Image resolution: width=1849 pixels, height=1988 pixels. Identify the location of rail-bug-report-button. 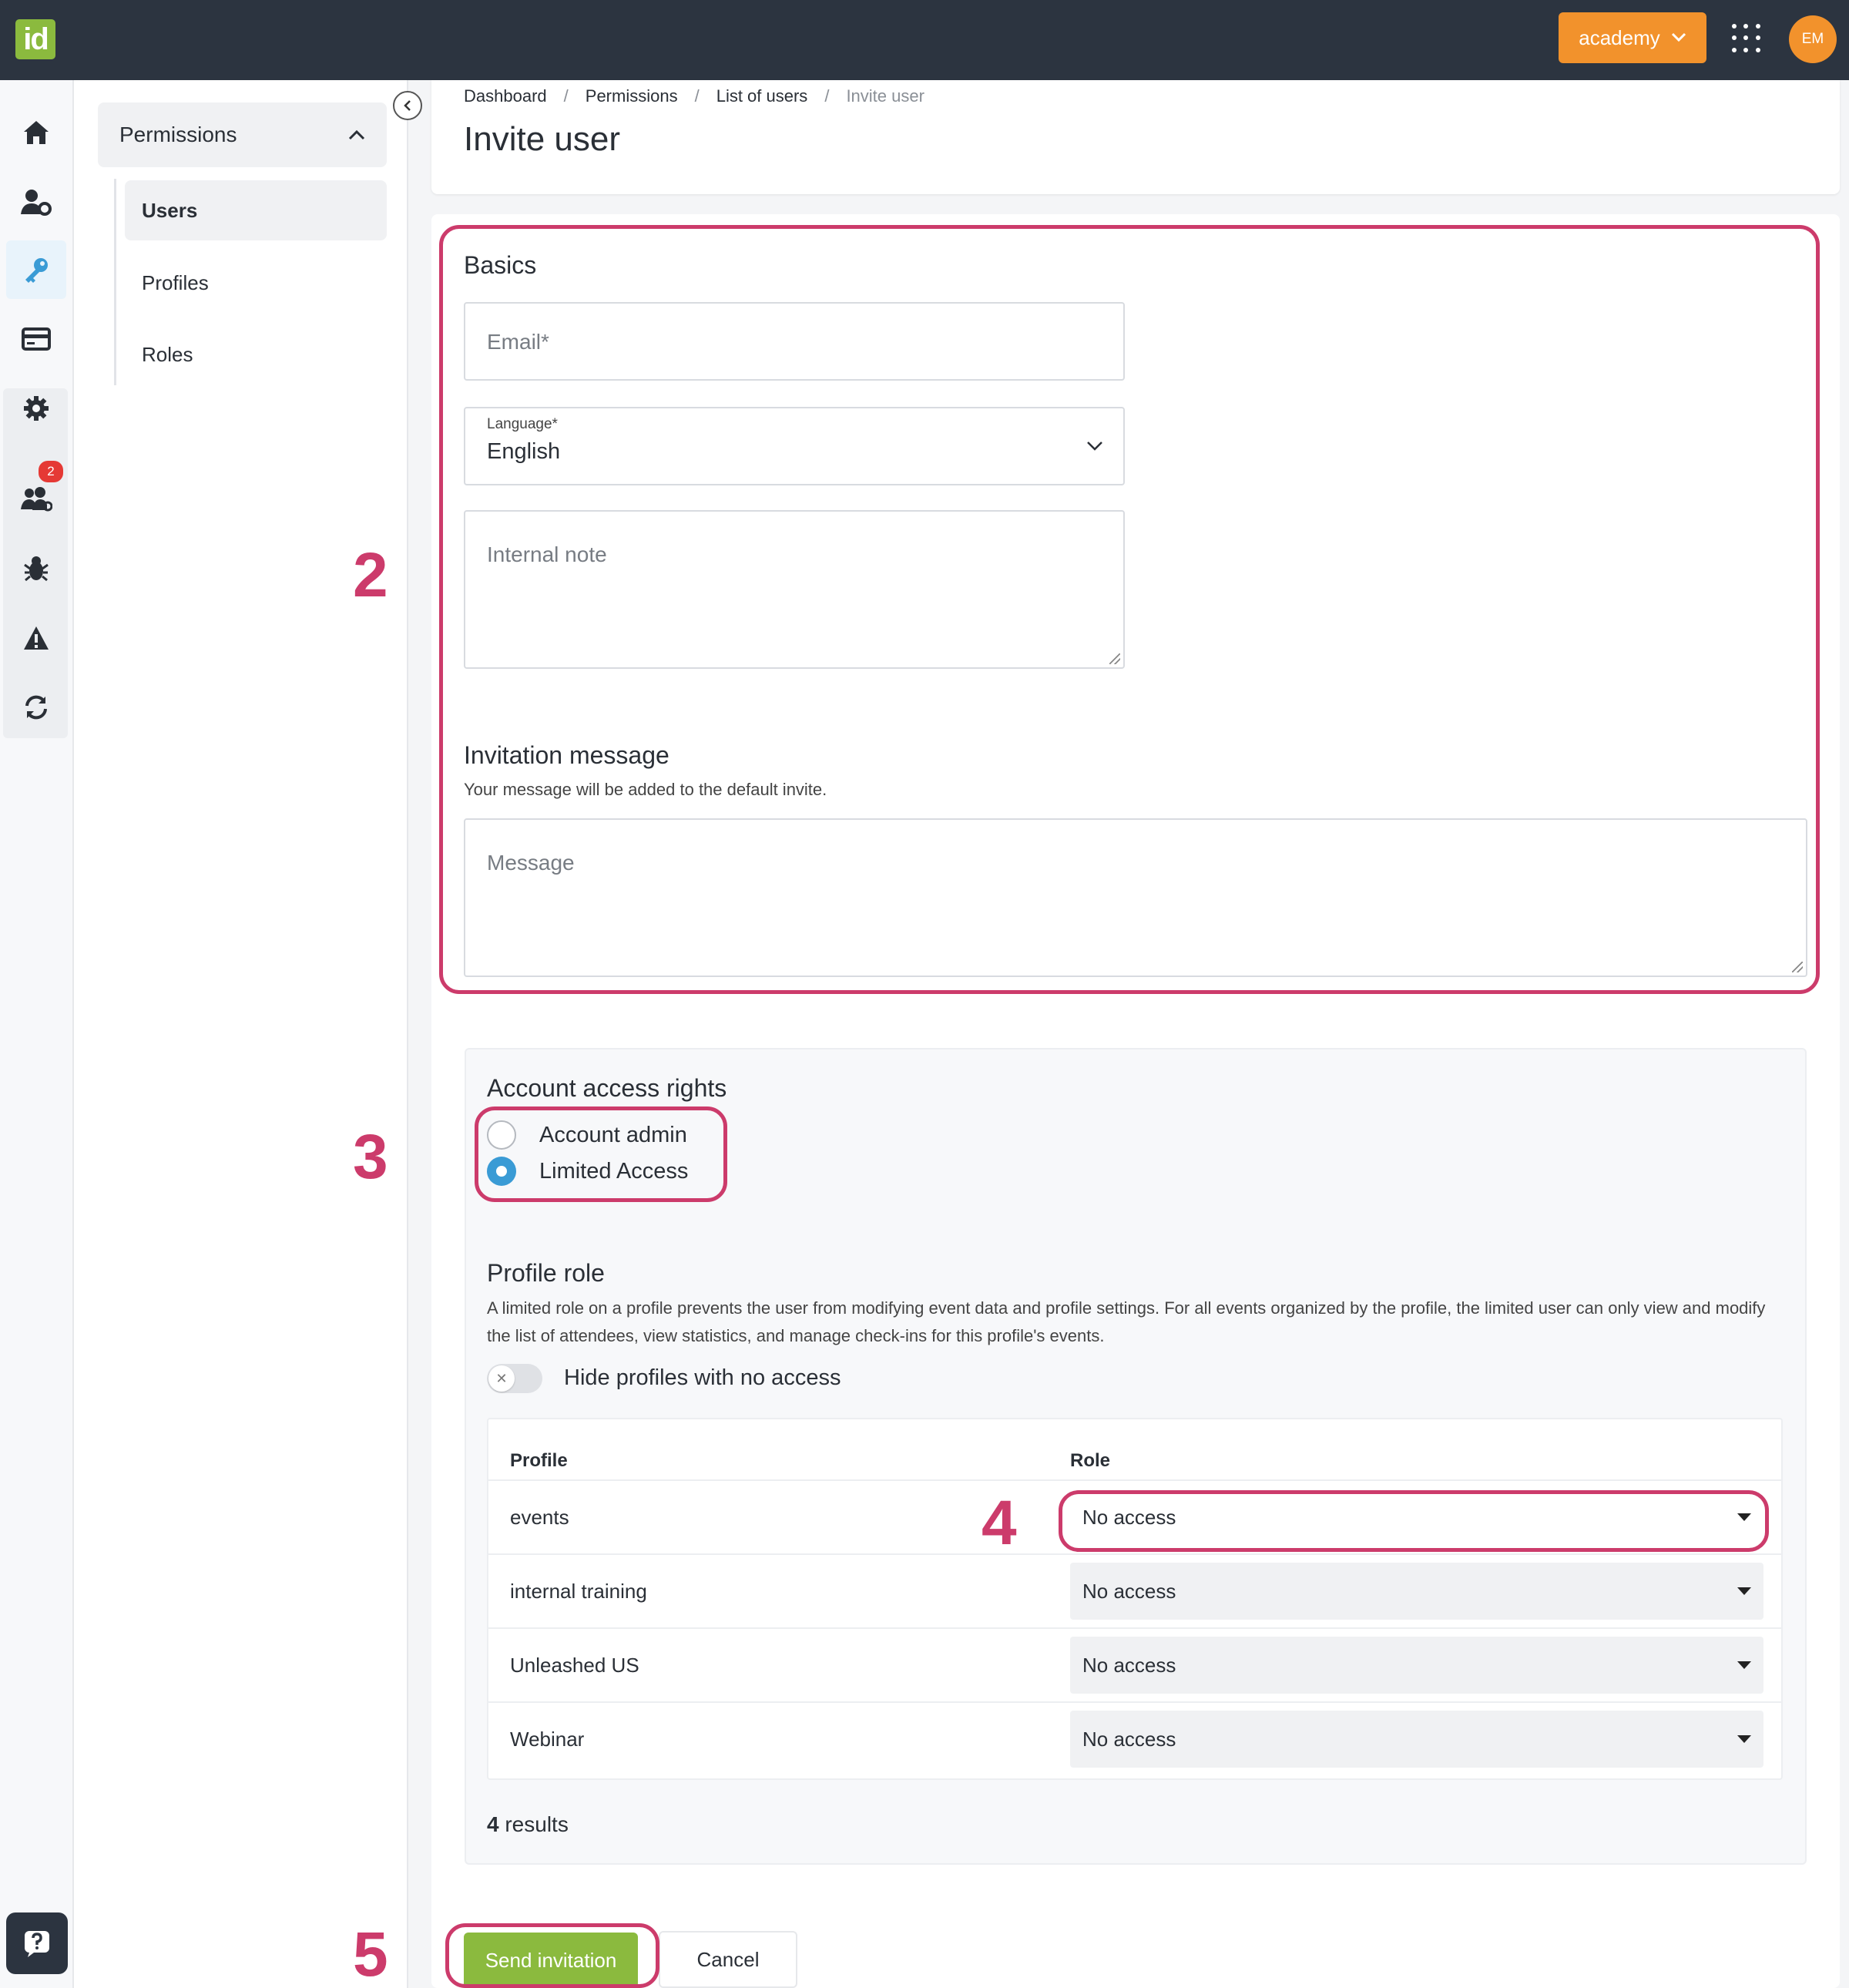
(36, 568).